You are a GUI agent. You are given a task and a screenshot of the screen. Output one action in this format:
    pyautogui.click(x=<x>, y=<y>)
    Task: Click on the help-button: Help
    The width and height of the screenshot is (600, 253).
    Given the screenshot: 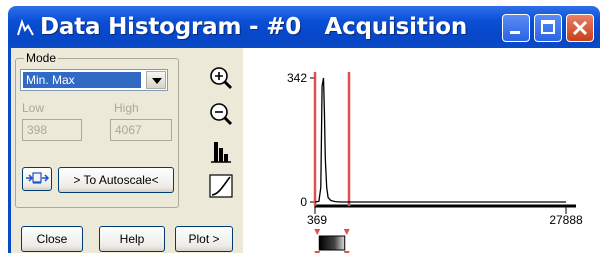 What is the action you would take?
    pyautogui.click(x=132, y=239)
    